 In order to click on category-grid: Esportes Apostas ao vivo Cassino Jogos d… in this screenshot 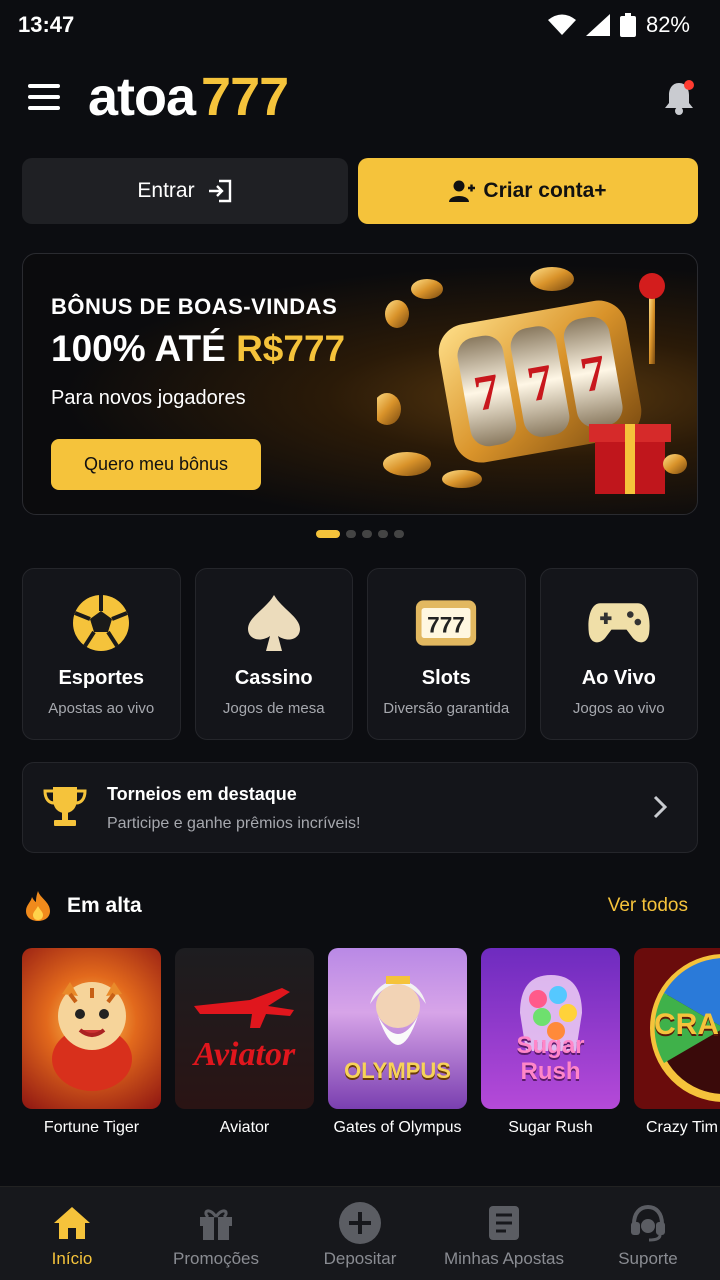, I will do `click(360, 654)`.